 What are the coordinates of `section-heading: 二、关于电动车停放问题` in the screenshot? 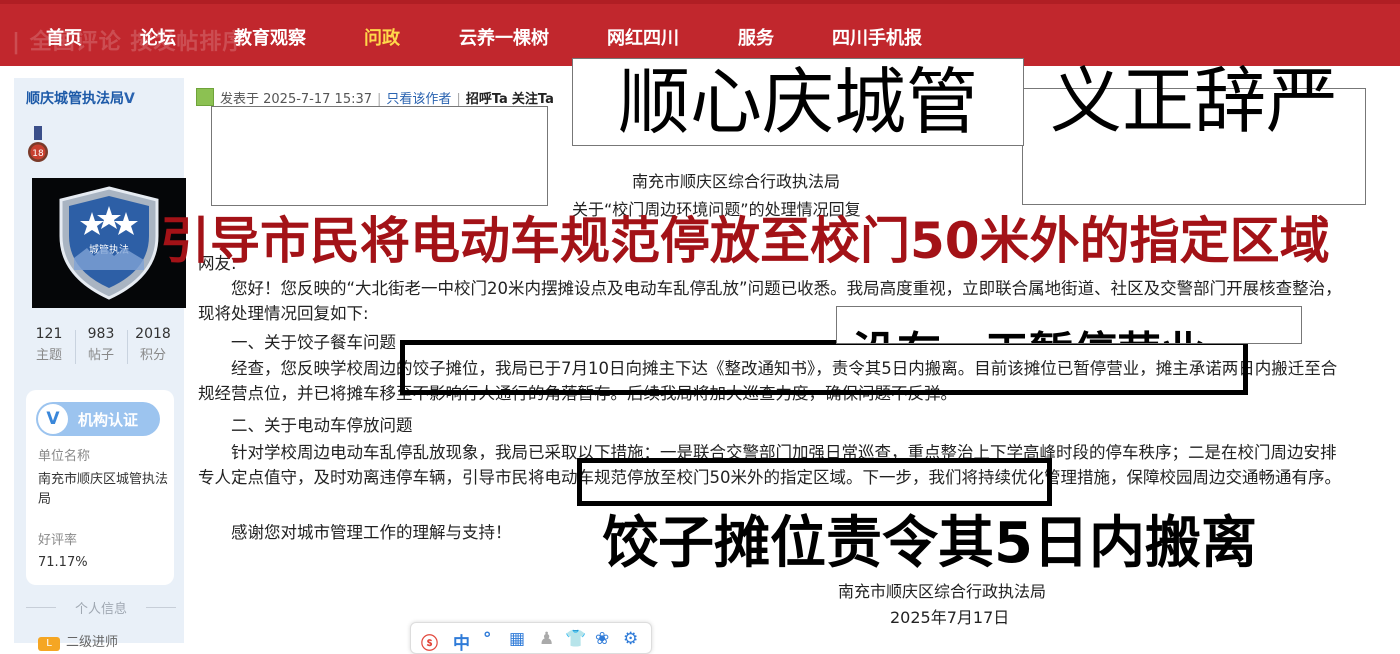 It's located at (305, 425).